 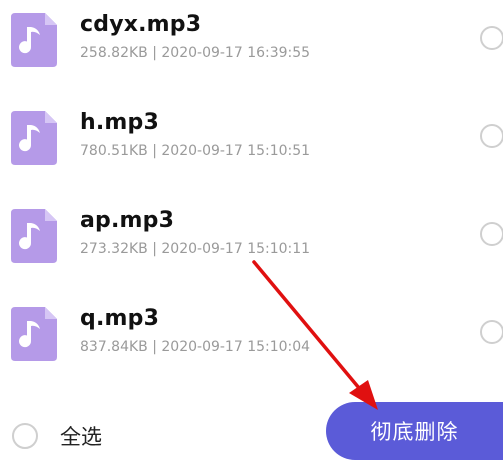 What do you see at coordinates (195, 249) in the screenshot?
I see `file-meta: 273.32KB | 2020-09-17 15:10:11` at bounding box center [195, 249].